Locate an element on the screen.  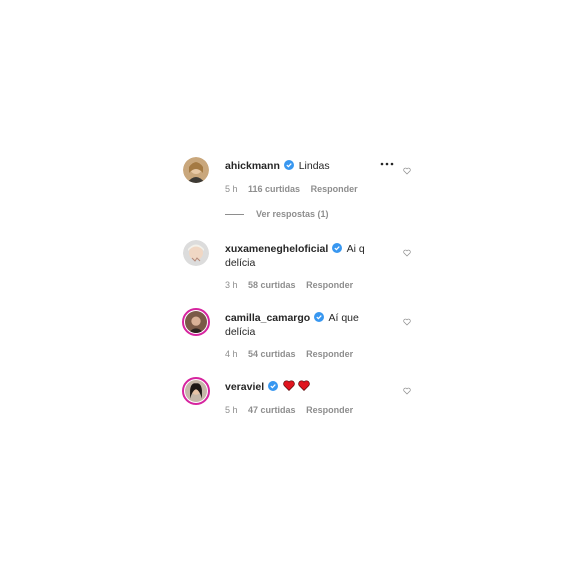
likes-count: 116 curtidas is located at coordinates (274, 189).